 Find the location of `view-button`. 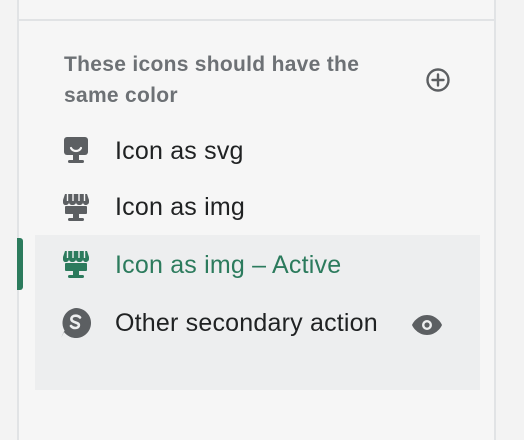

view-button is located at coordinates (427, 325).